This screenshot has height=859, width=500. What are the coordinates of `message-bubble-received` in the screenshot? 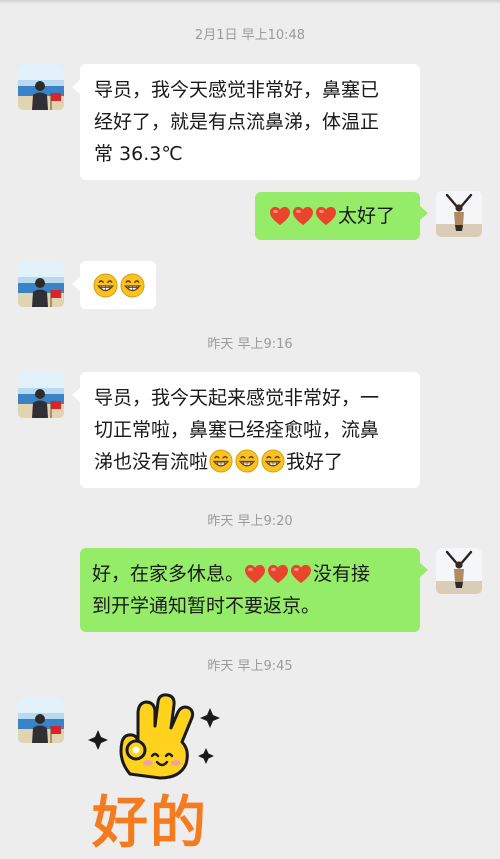 It's located at (118, 285).